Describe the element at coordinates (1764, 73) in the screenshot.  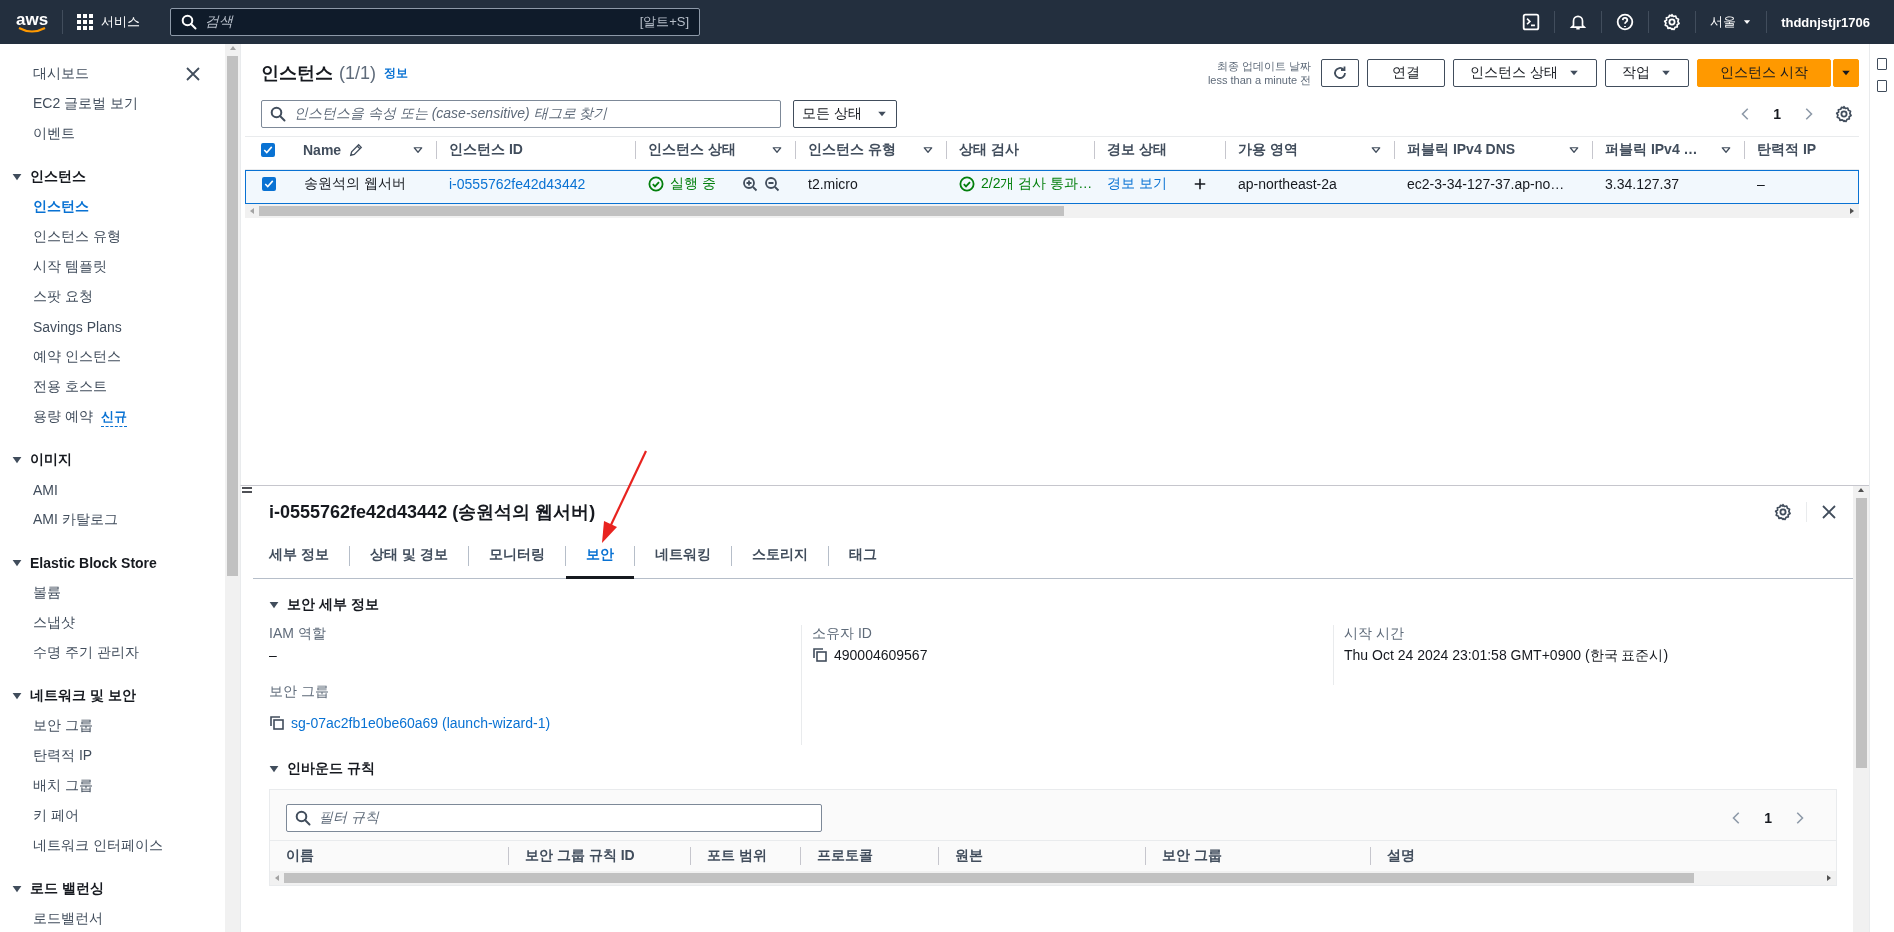
I see `launch-button: 인스턴스 시작` at that location.